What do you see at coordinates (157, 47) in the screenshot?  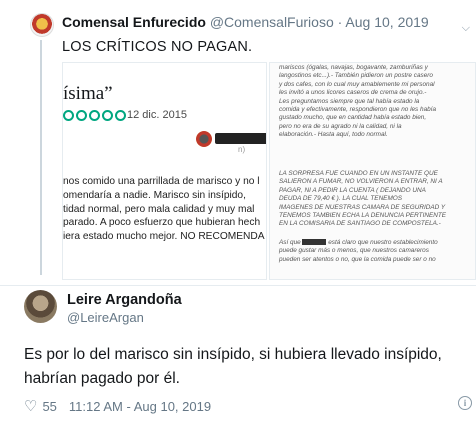 I see `tweet-text: LOS CRÍTICOS NO PAGAN.` at bounding box center [157, 47].